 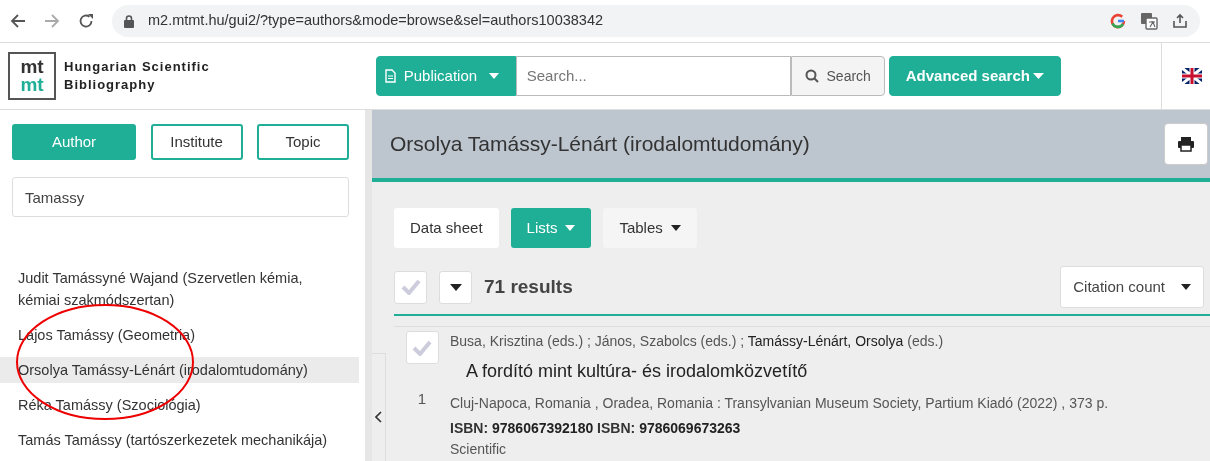 What do you see at coordinates (837, 76) in the screenshot?
I see `search-button: Search` at bounding box center [837, 76].